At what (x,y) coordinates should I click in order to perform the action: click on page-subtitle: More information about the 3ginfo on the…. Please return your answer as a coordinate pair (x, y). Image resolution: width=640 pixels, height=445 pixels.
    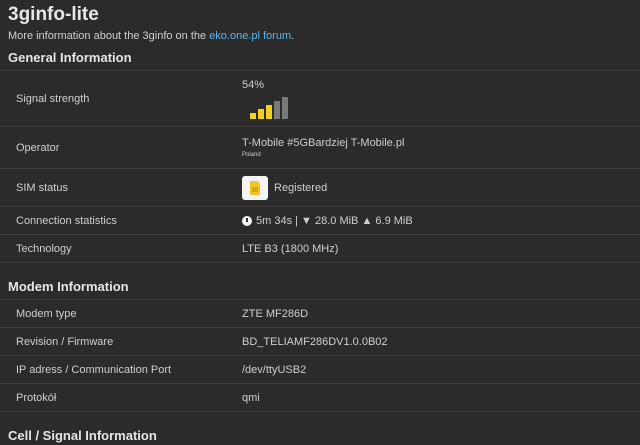
    Looking at the image, I should click on (320, 34).